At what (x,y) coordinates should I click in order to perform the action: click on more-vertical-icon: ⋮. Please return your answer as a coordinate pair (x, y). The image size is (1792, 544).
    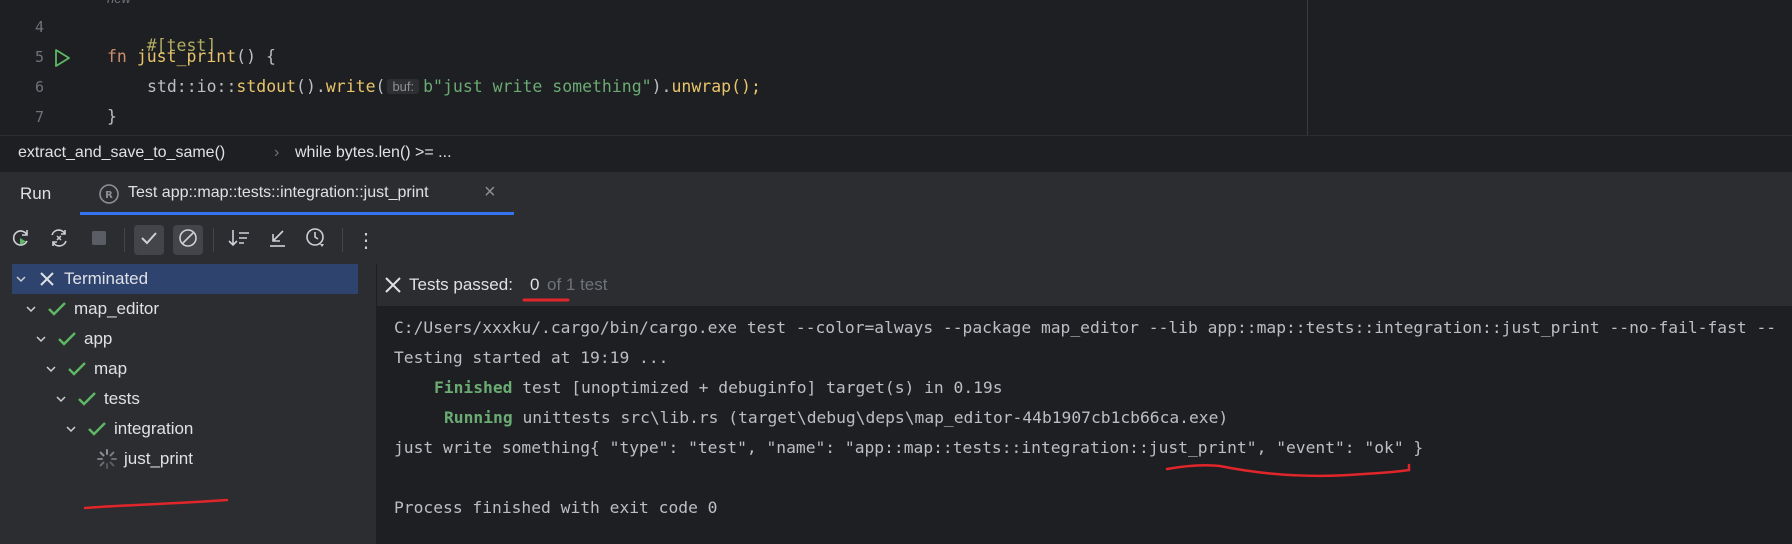
    Looking at the image, I should click on (366, 240).